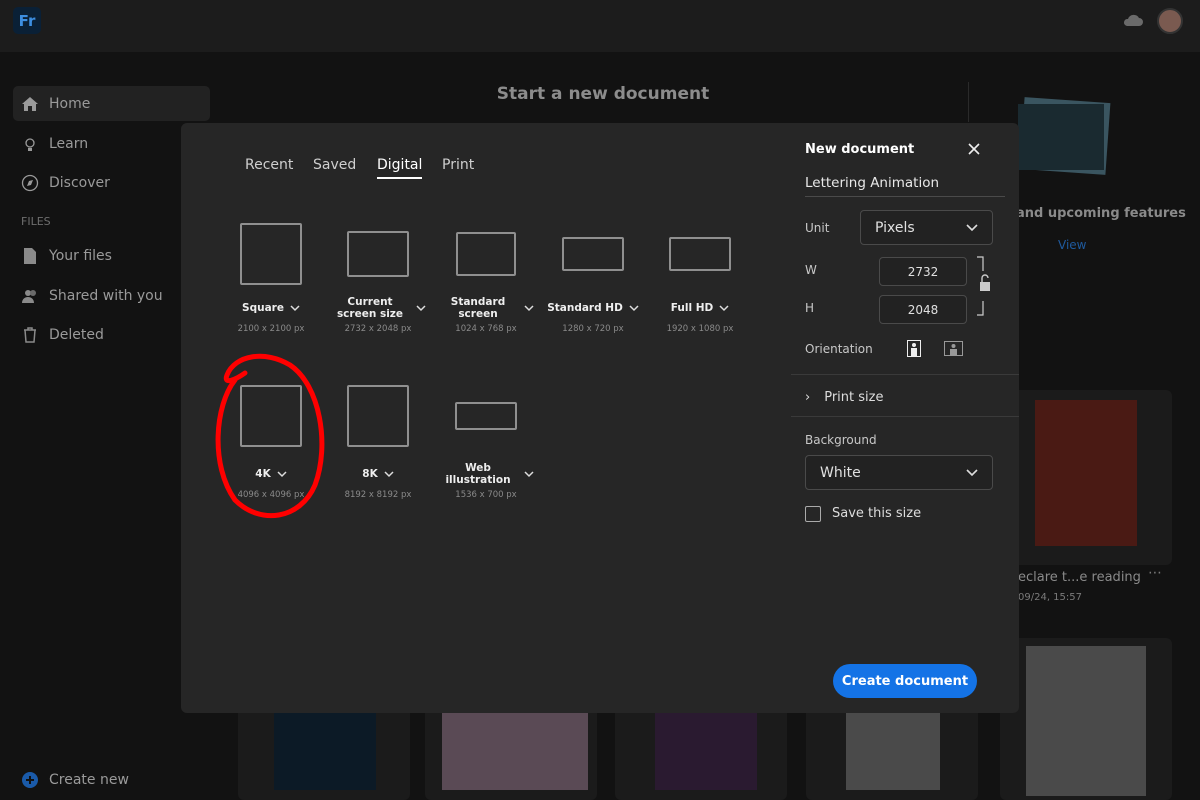  What do you see at coordinates (486, 495) in the screenshot?
I see `preset-dimensions: 1536 x 700 px` at bounding box center [486, 495].